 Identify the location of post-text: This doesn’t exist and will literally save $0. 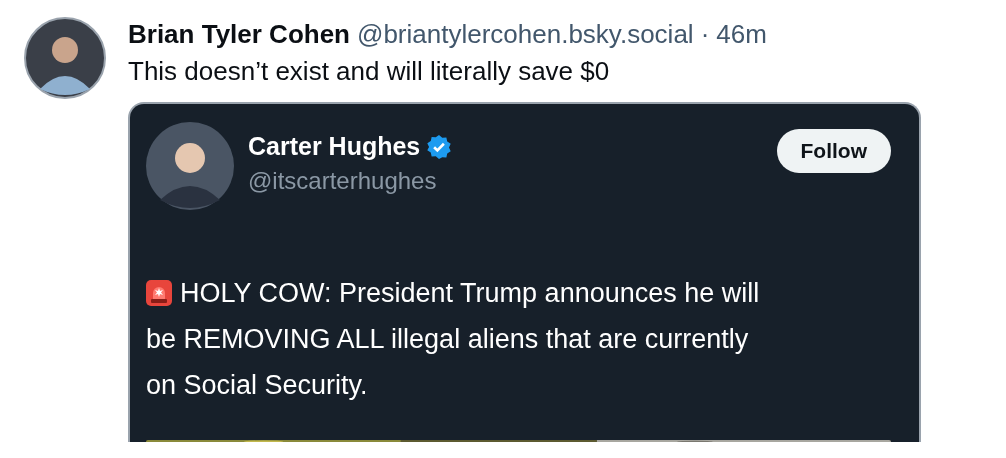
(369, 71).